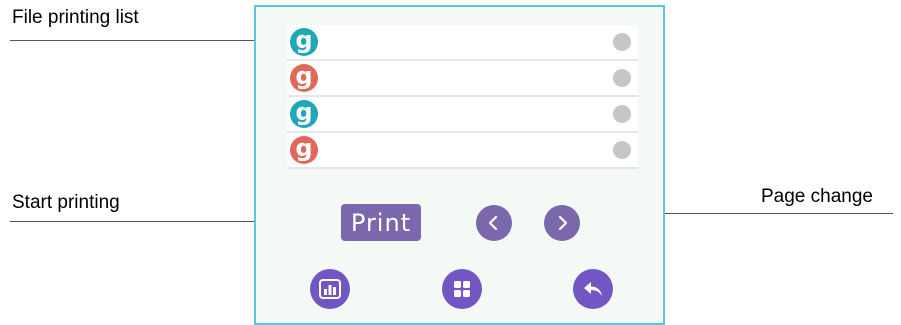  Describe the element at coordinates (817, 196) in the screenshot. I see `annotation-page-change: Page change` at that location.